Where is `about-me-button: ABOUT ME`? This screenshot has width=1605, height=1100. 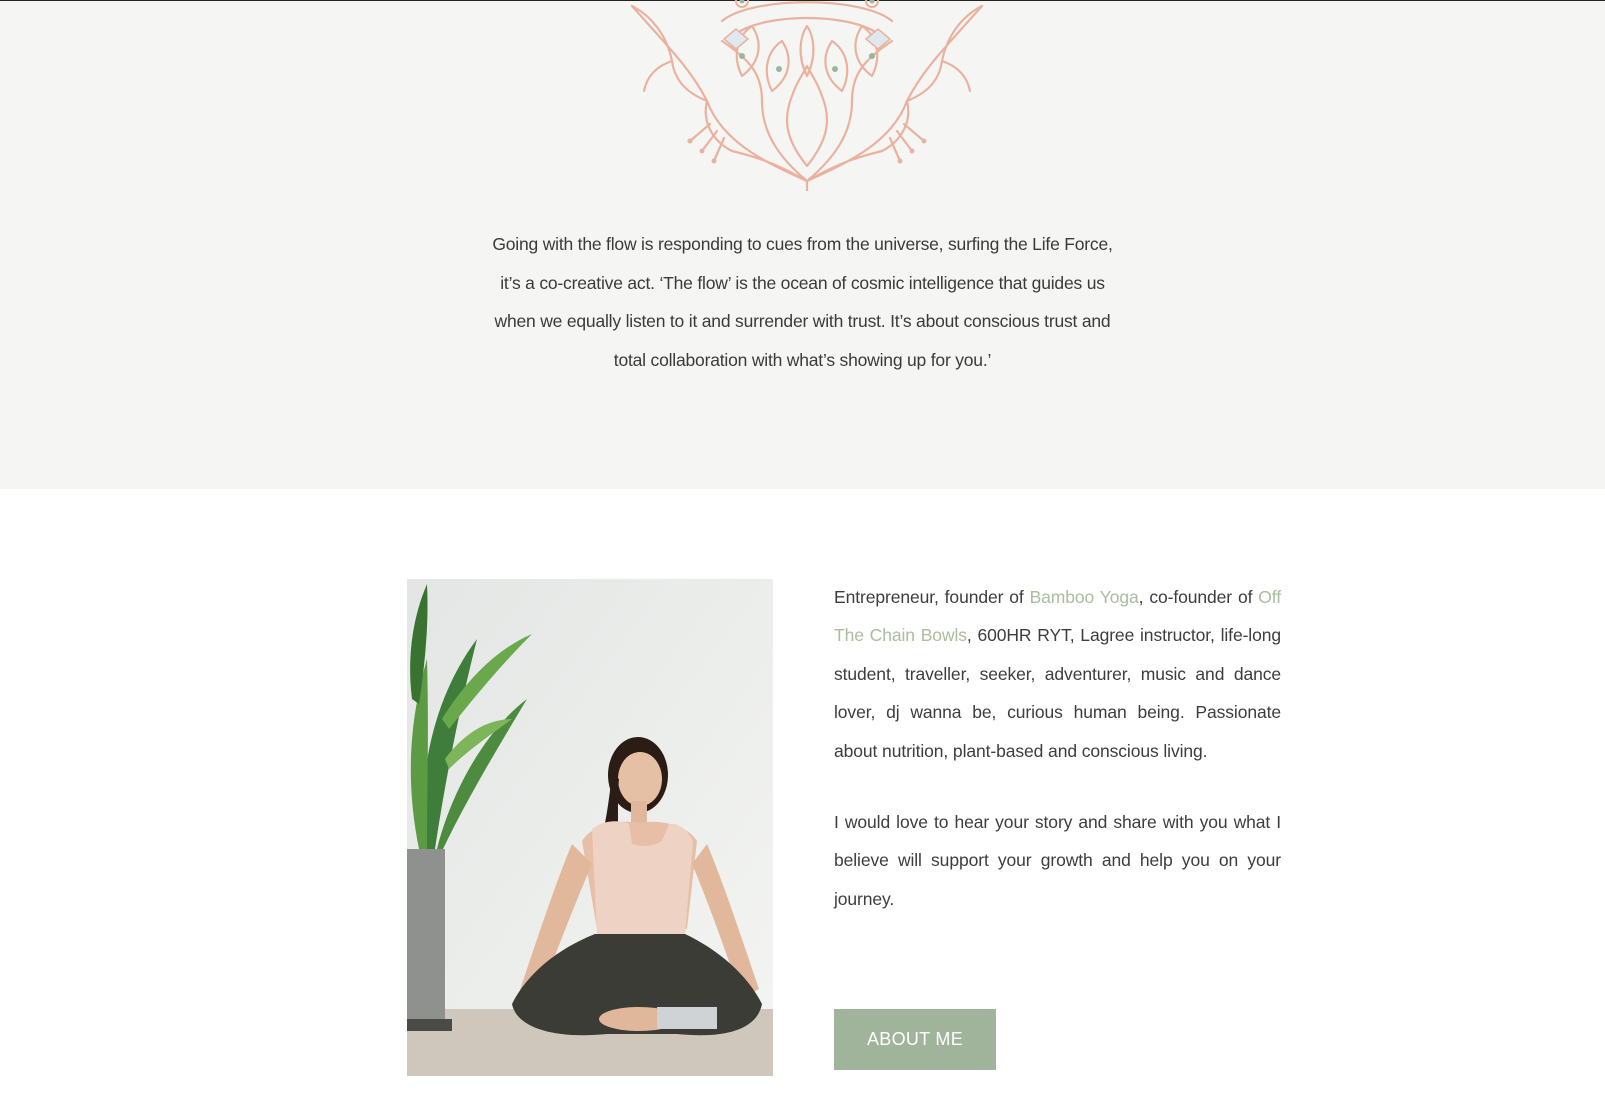
about-me-button: ABOUT ME is located at coordinates (915, 1039).